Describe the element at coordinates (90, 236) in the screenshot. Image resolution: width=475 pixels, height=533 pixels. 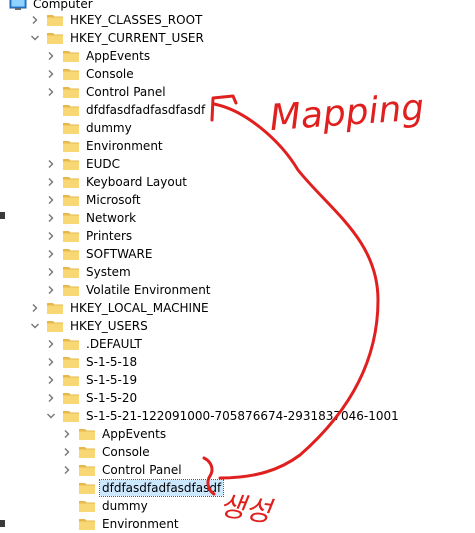
I see `tree-item: Printers` at that location.